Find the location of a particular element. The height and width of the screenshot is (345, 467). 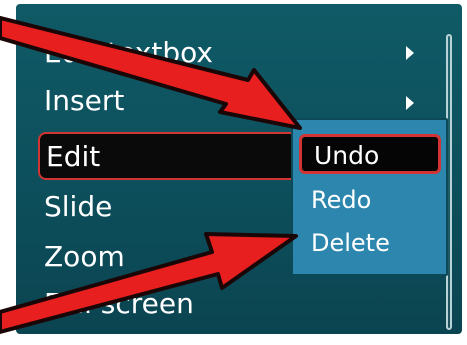

menu-item-edit-textbox: Edit textbox is located at coordinates (168, 53).